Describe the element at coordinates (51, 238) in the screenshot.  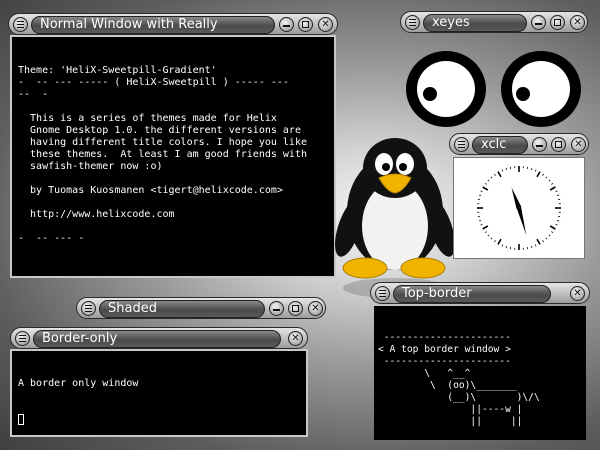
I see `terminal-line: - -- --- -` at that location.